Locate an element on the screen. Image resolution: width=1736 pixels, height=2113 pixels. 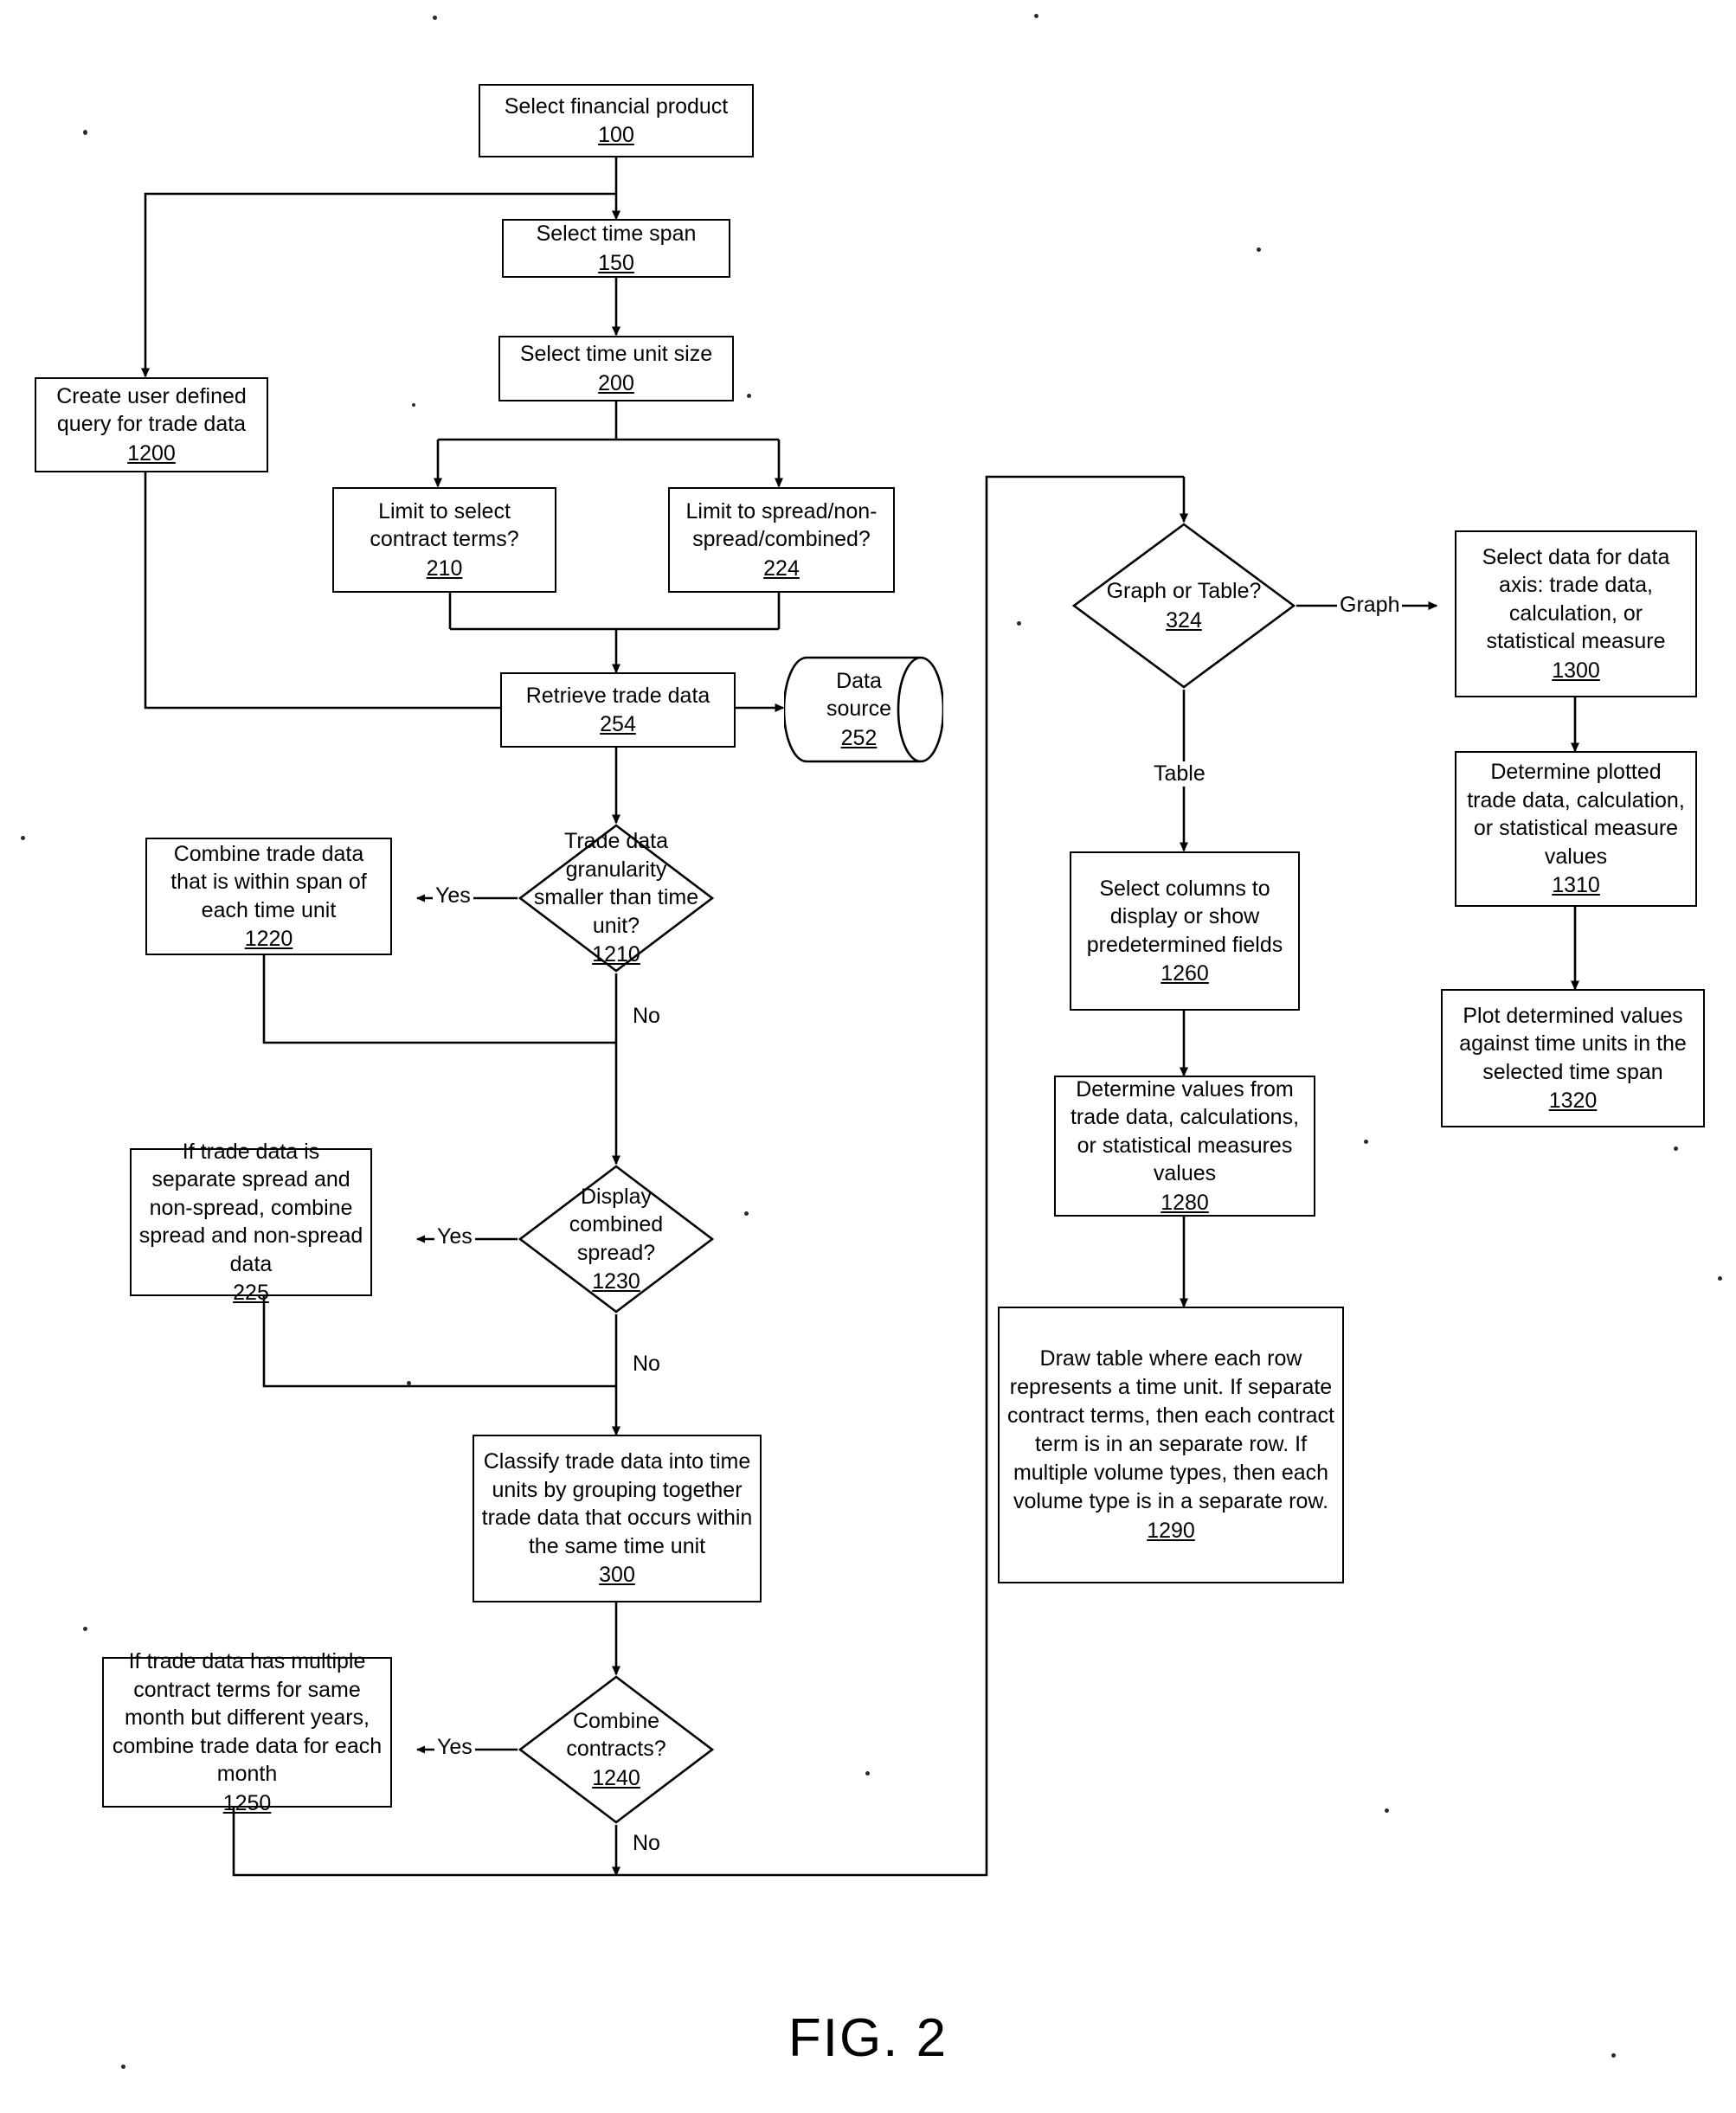
node-label: Limit to select contract terms? is located at coordinates (444, 525).